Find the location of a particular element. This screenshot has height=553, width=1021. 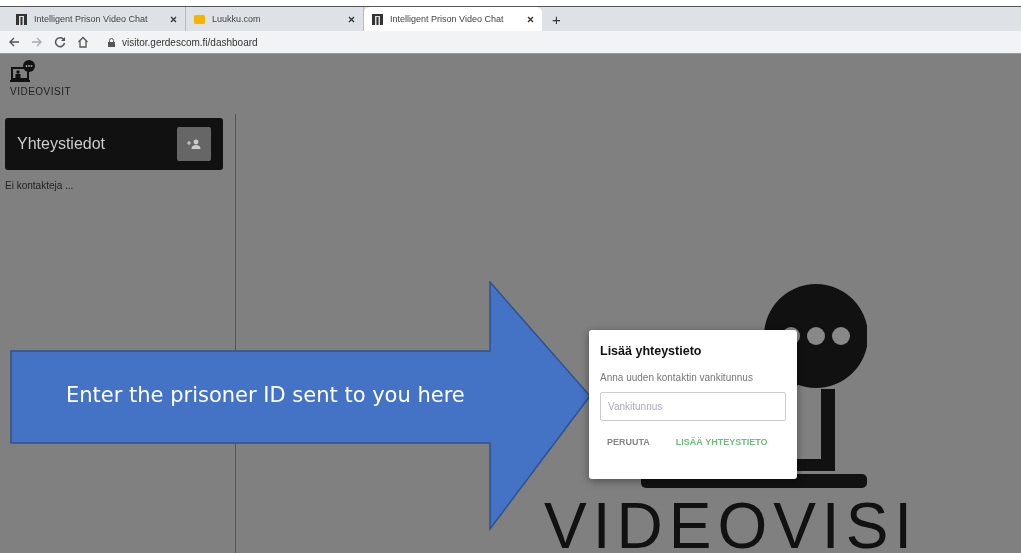

dialog-description: Anna uuden kontaktin vankitunnus is located at coordinates (677, 377).